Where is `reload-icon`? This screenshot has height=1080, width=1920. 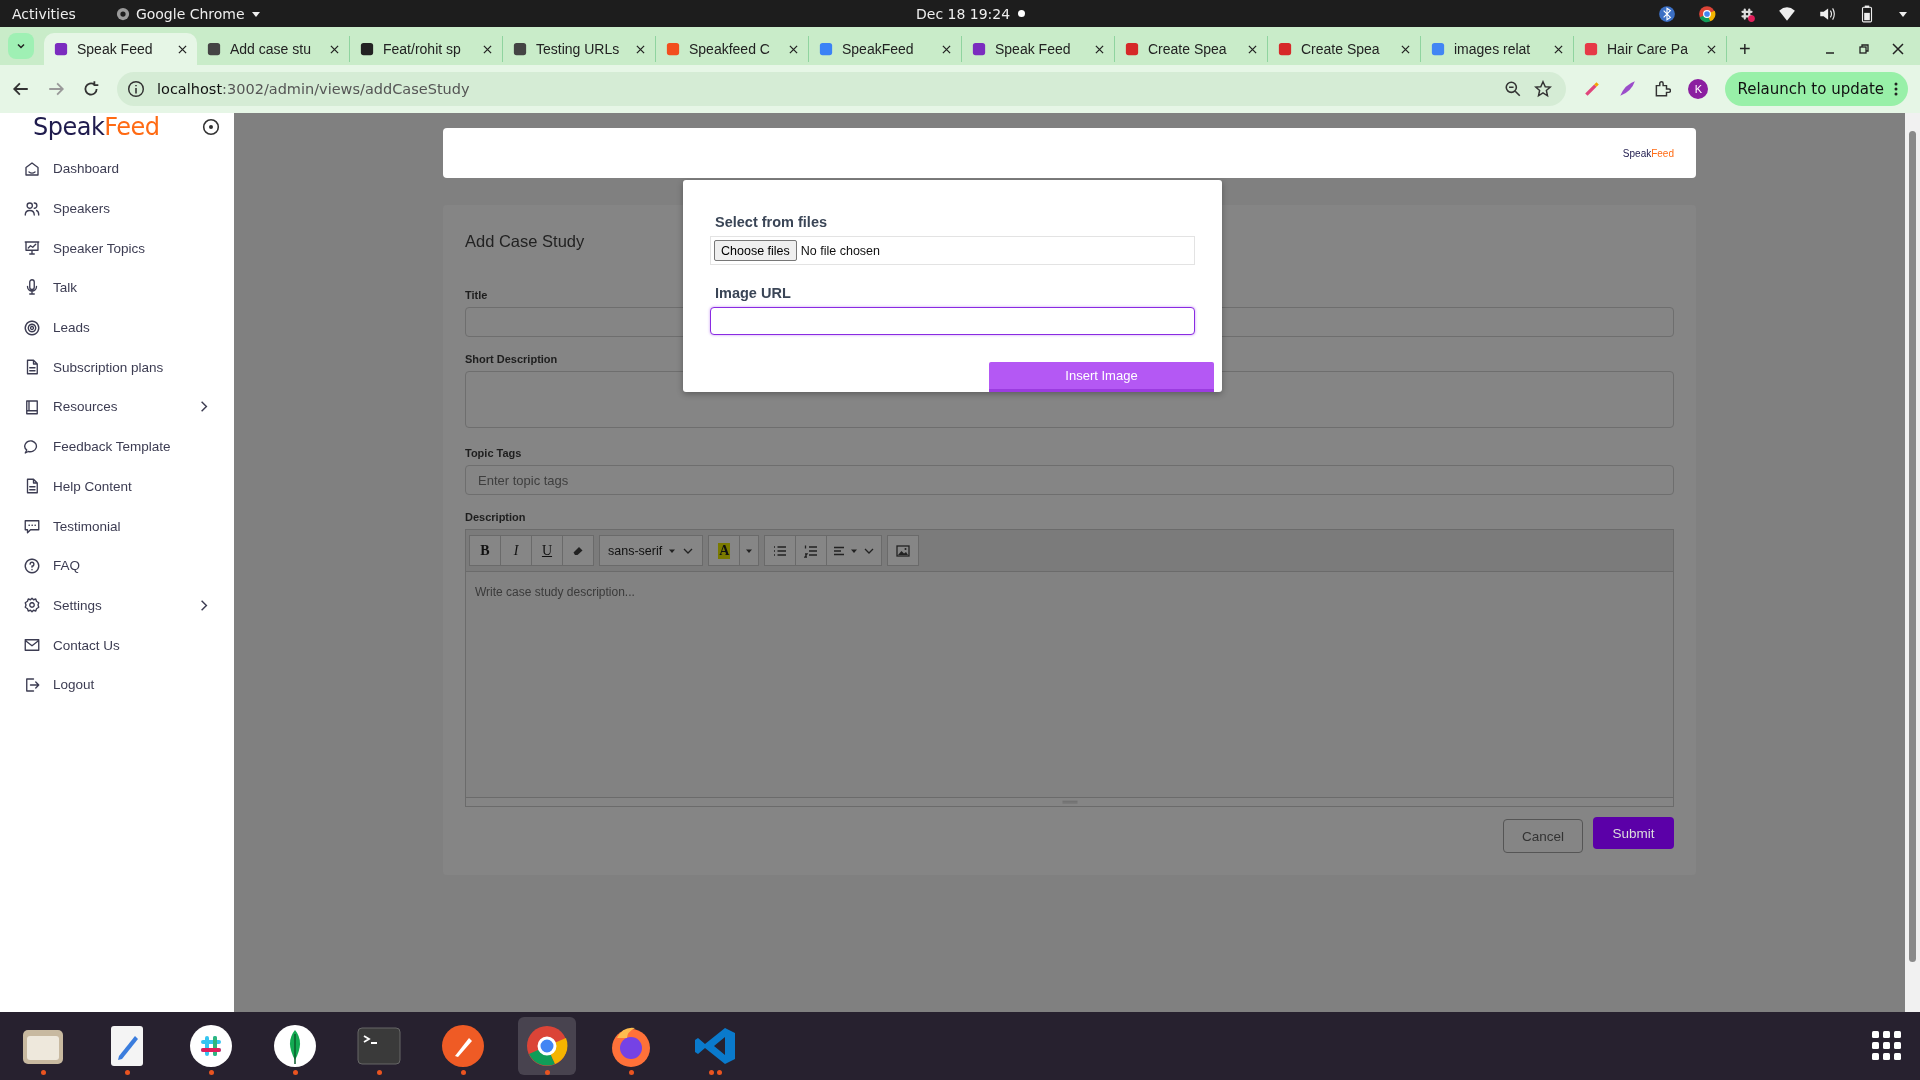 reload-icon is located at coordinates (91, 89).